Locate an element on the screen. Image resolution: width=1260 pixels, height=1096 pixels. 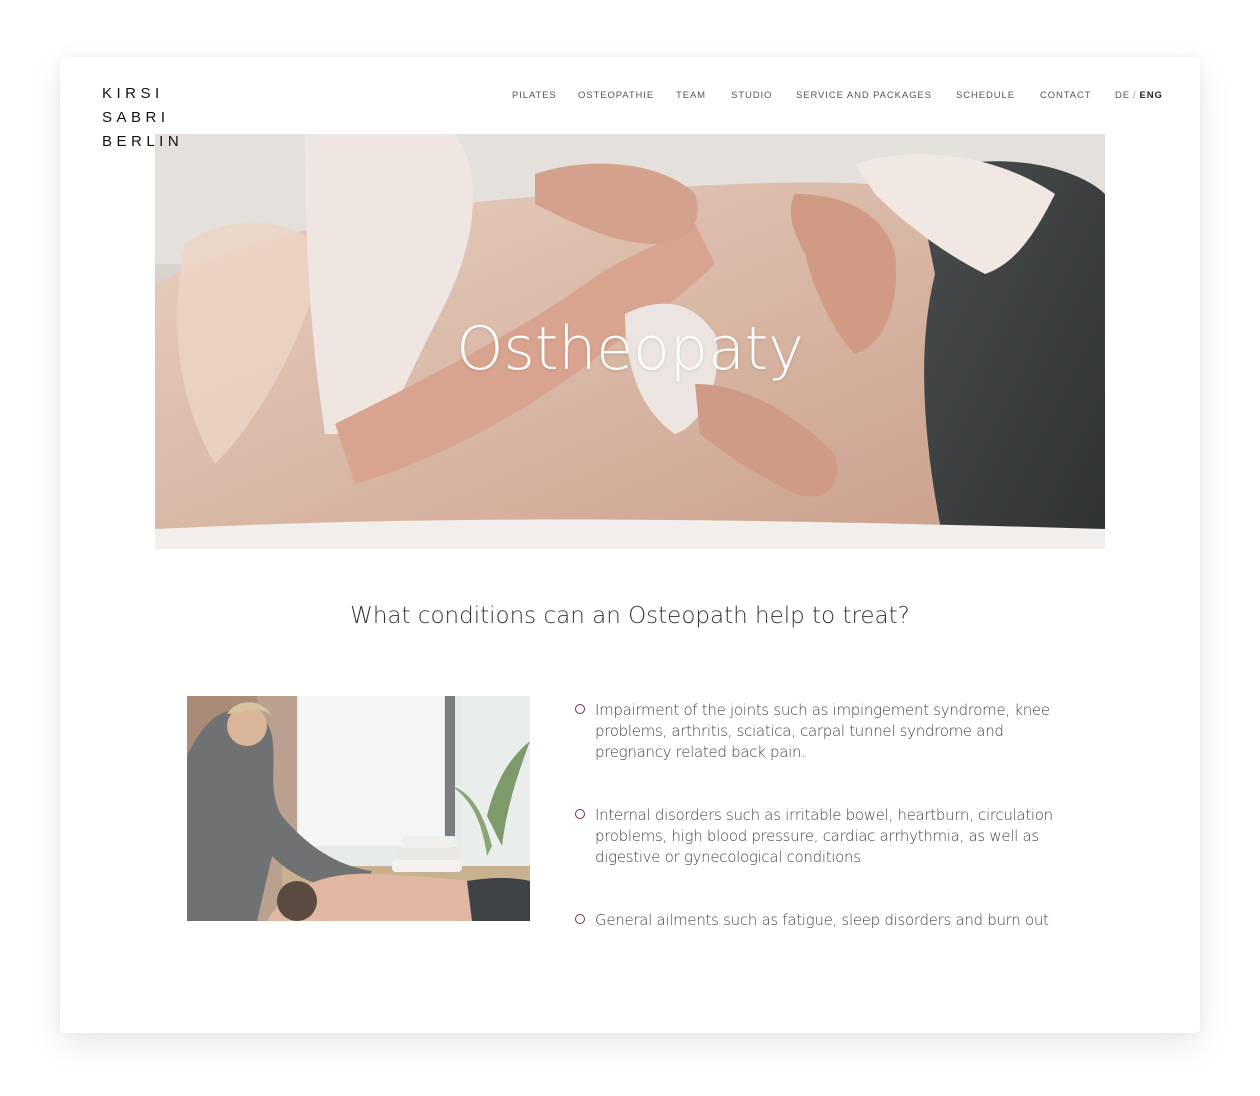
lang-eng-link: ENG is located at coordinates (1151, 95).